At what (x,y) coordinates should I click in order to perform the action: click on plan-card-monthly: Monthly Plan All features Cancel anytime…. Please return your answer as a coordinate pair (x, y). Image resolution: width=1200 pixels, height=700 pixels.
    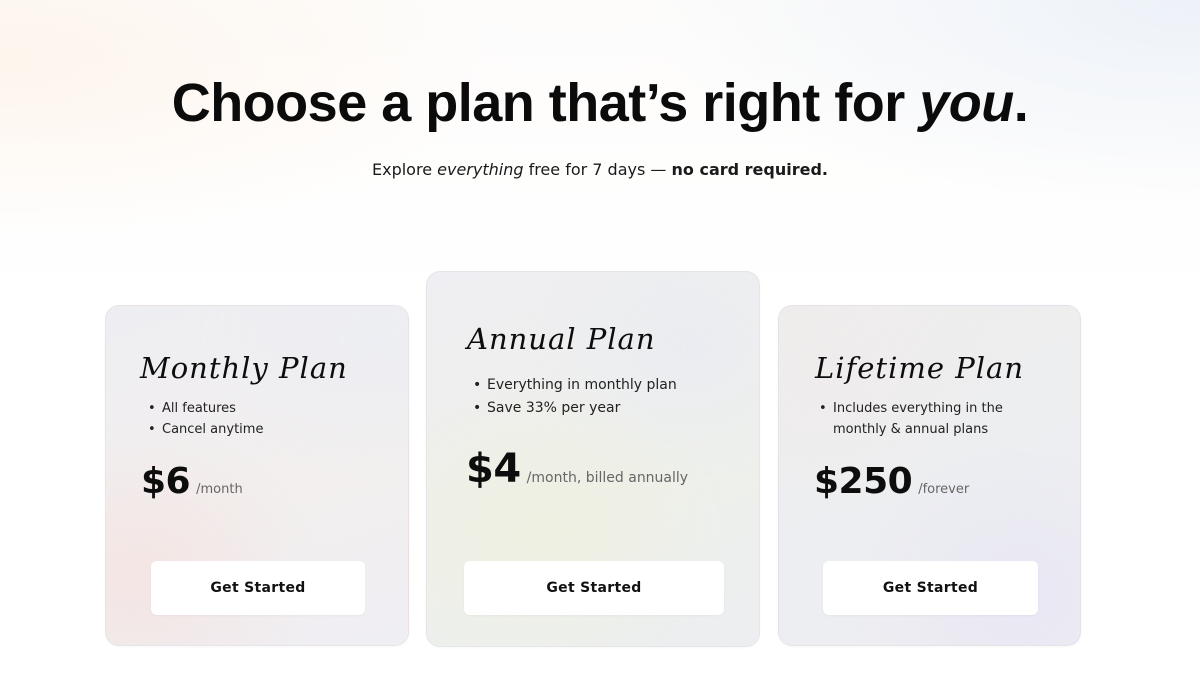
    Looking at the image, I should click on (257, 475).